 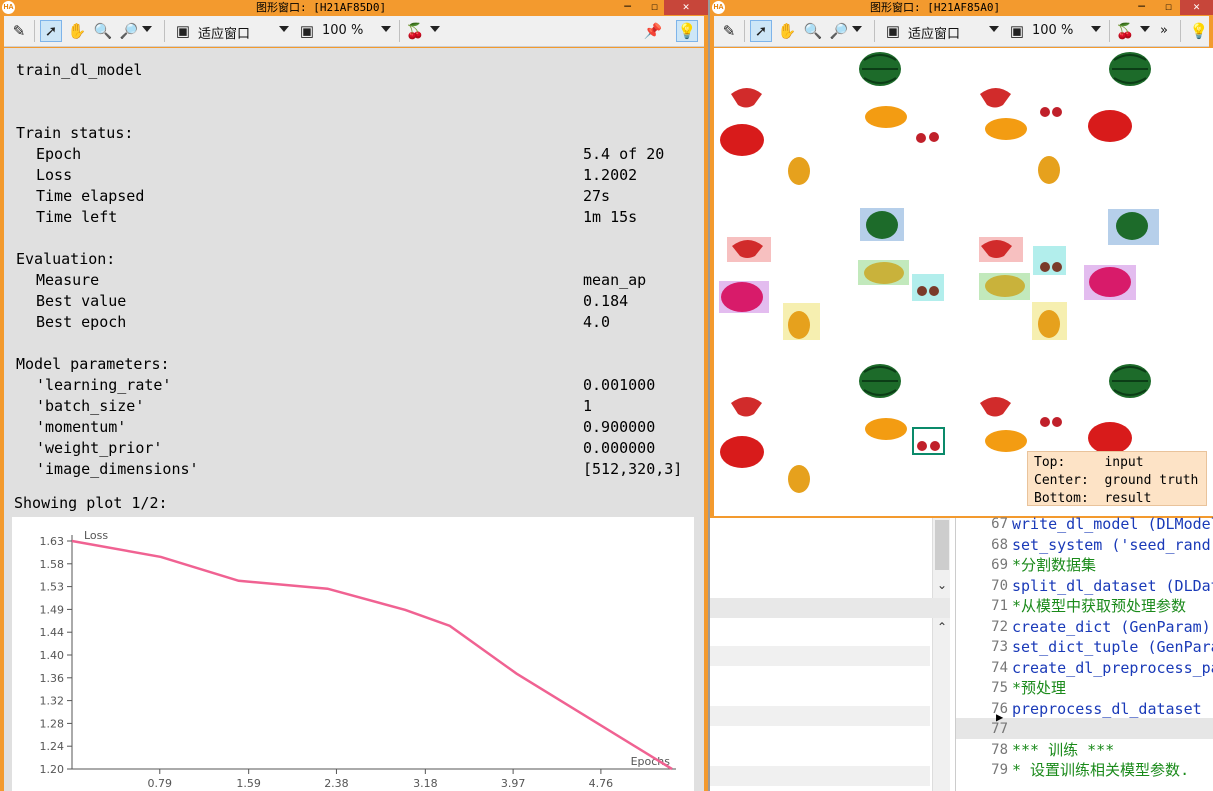 What do you see at coordinates (1168, 7) in the screenshot?
I see `maximize-button: ☐` at bounding box center [1168, 7].